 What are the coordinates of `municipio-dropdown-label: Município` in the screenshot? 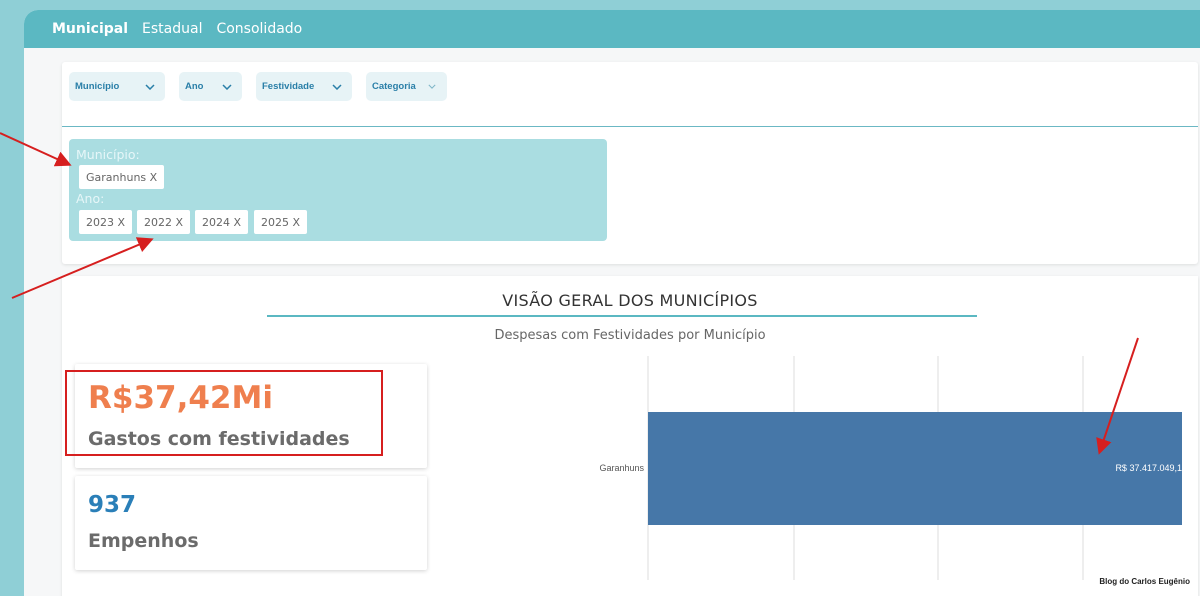 It's located at (97, 86).